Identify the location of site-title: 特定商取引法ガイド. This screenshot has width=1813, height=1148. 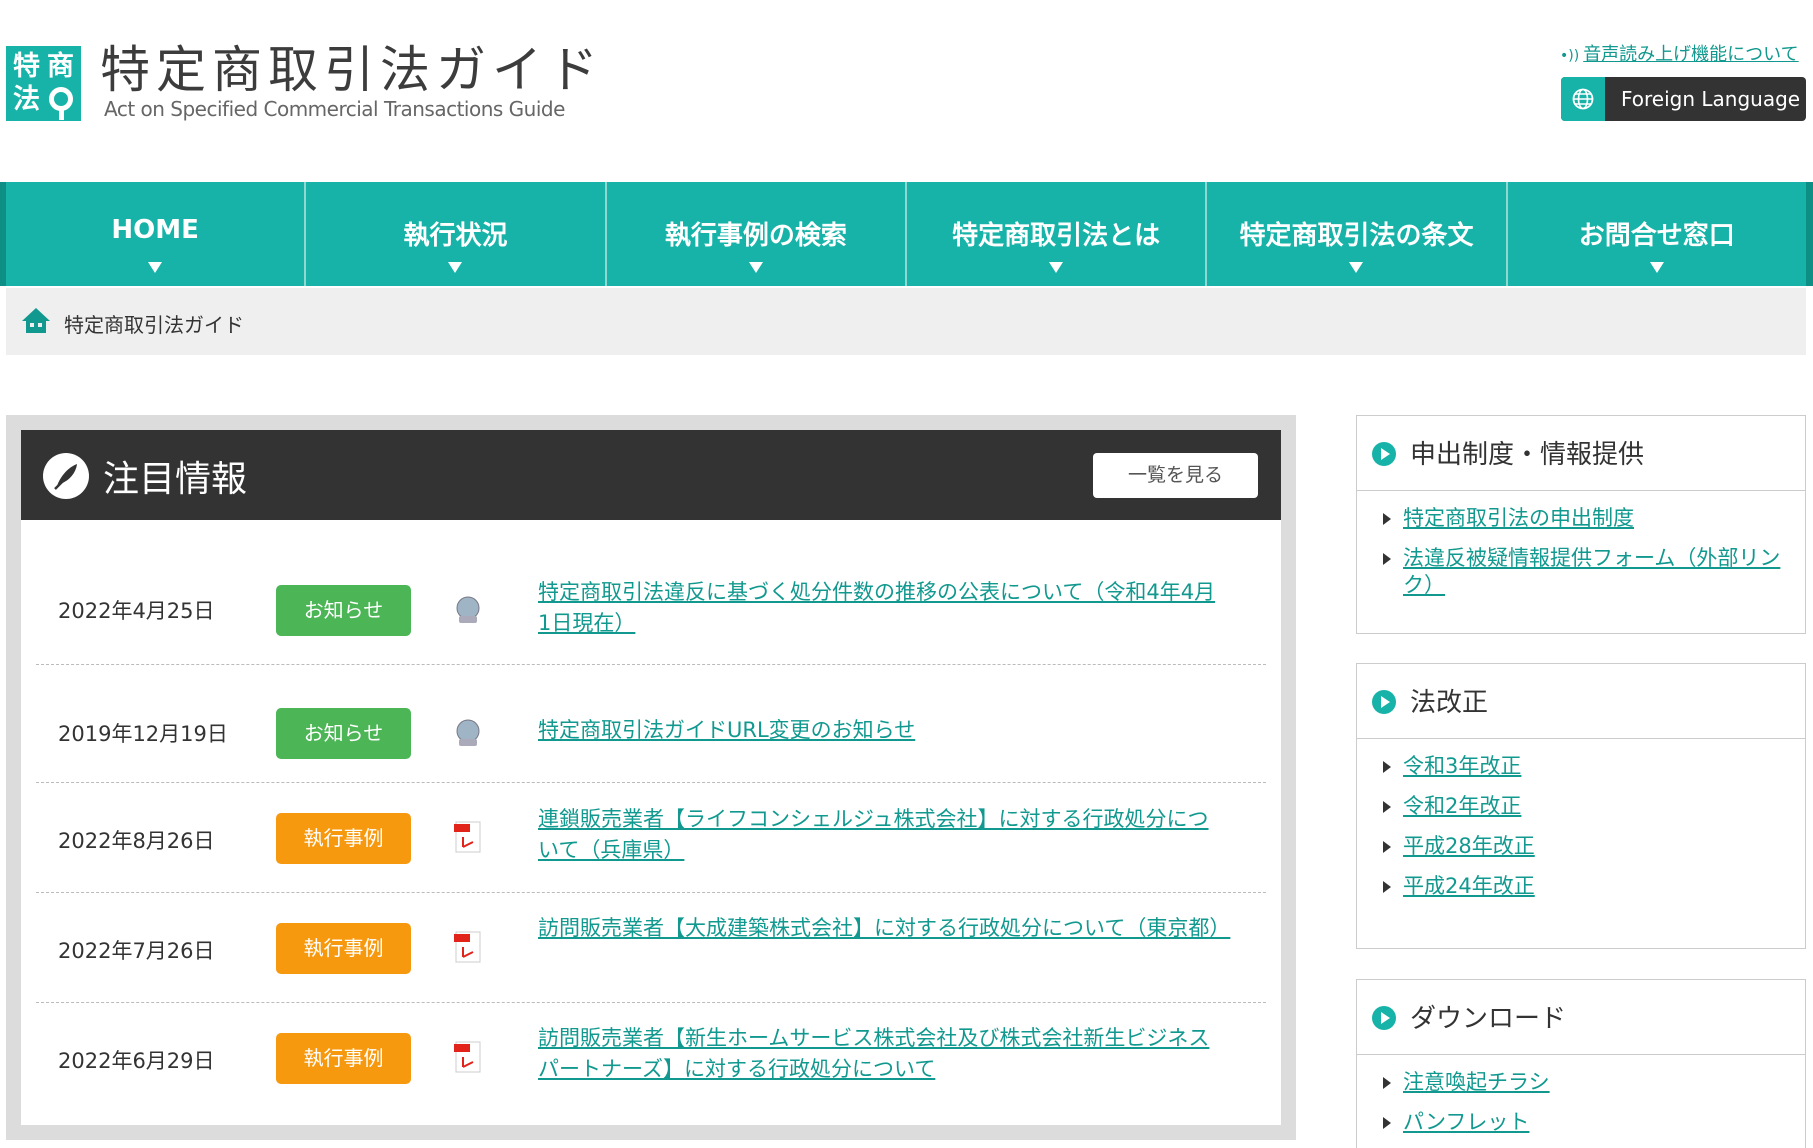
(352, 70).